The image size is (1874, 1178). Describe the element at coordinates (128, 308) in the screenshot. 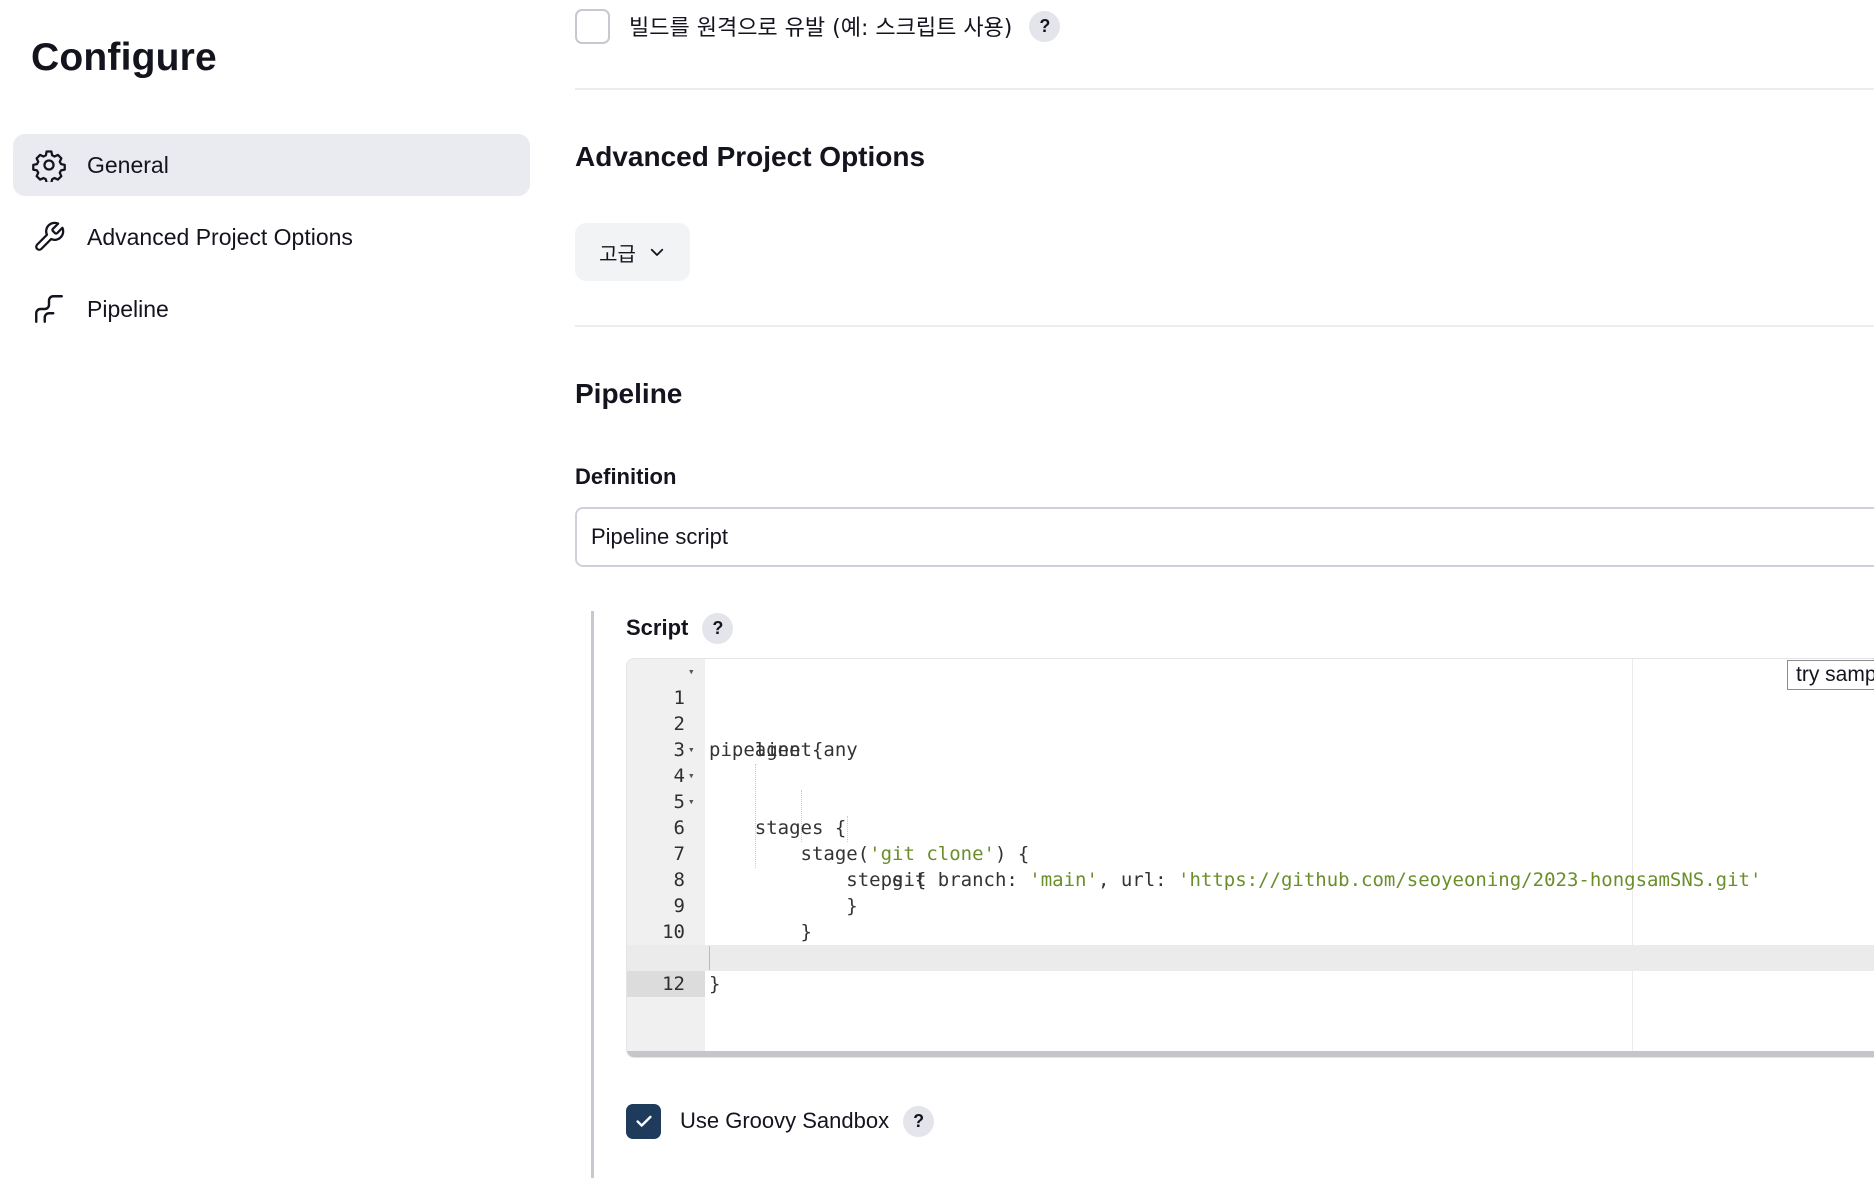

I see `sidebar-item-label: Pipeline` at that location.